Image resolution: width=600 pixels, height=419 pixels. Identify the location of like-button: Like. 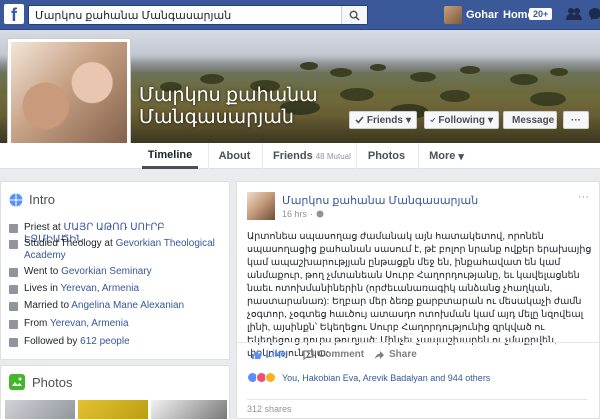
(268, 354).